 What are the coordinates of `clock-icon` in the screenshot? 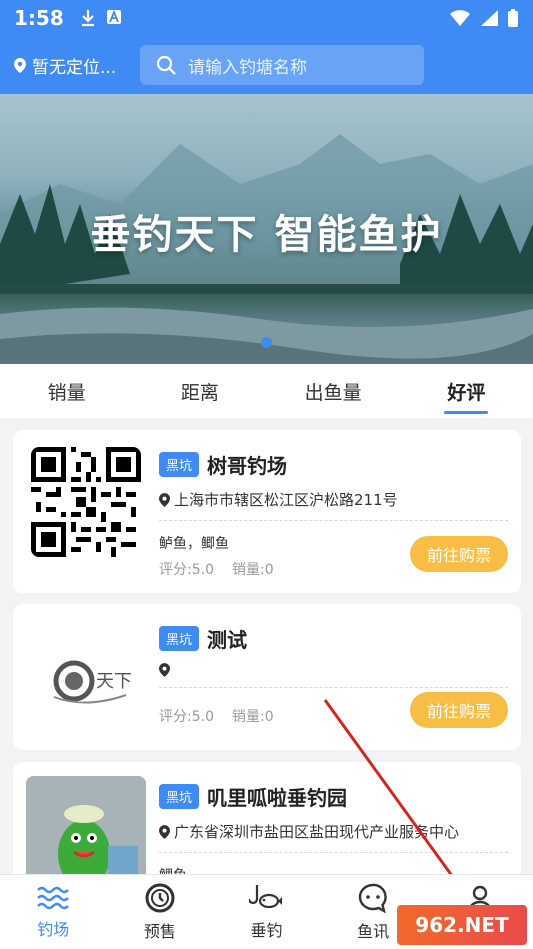 It's located at (160, 898).